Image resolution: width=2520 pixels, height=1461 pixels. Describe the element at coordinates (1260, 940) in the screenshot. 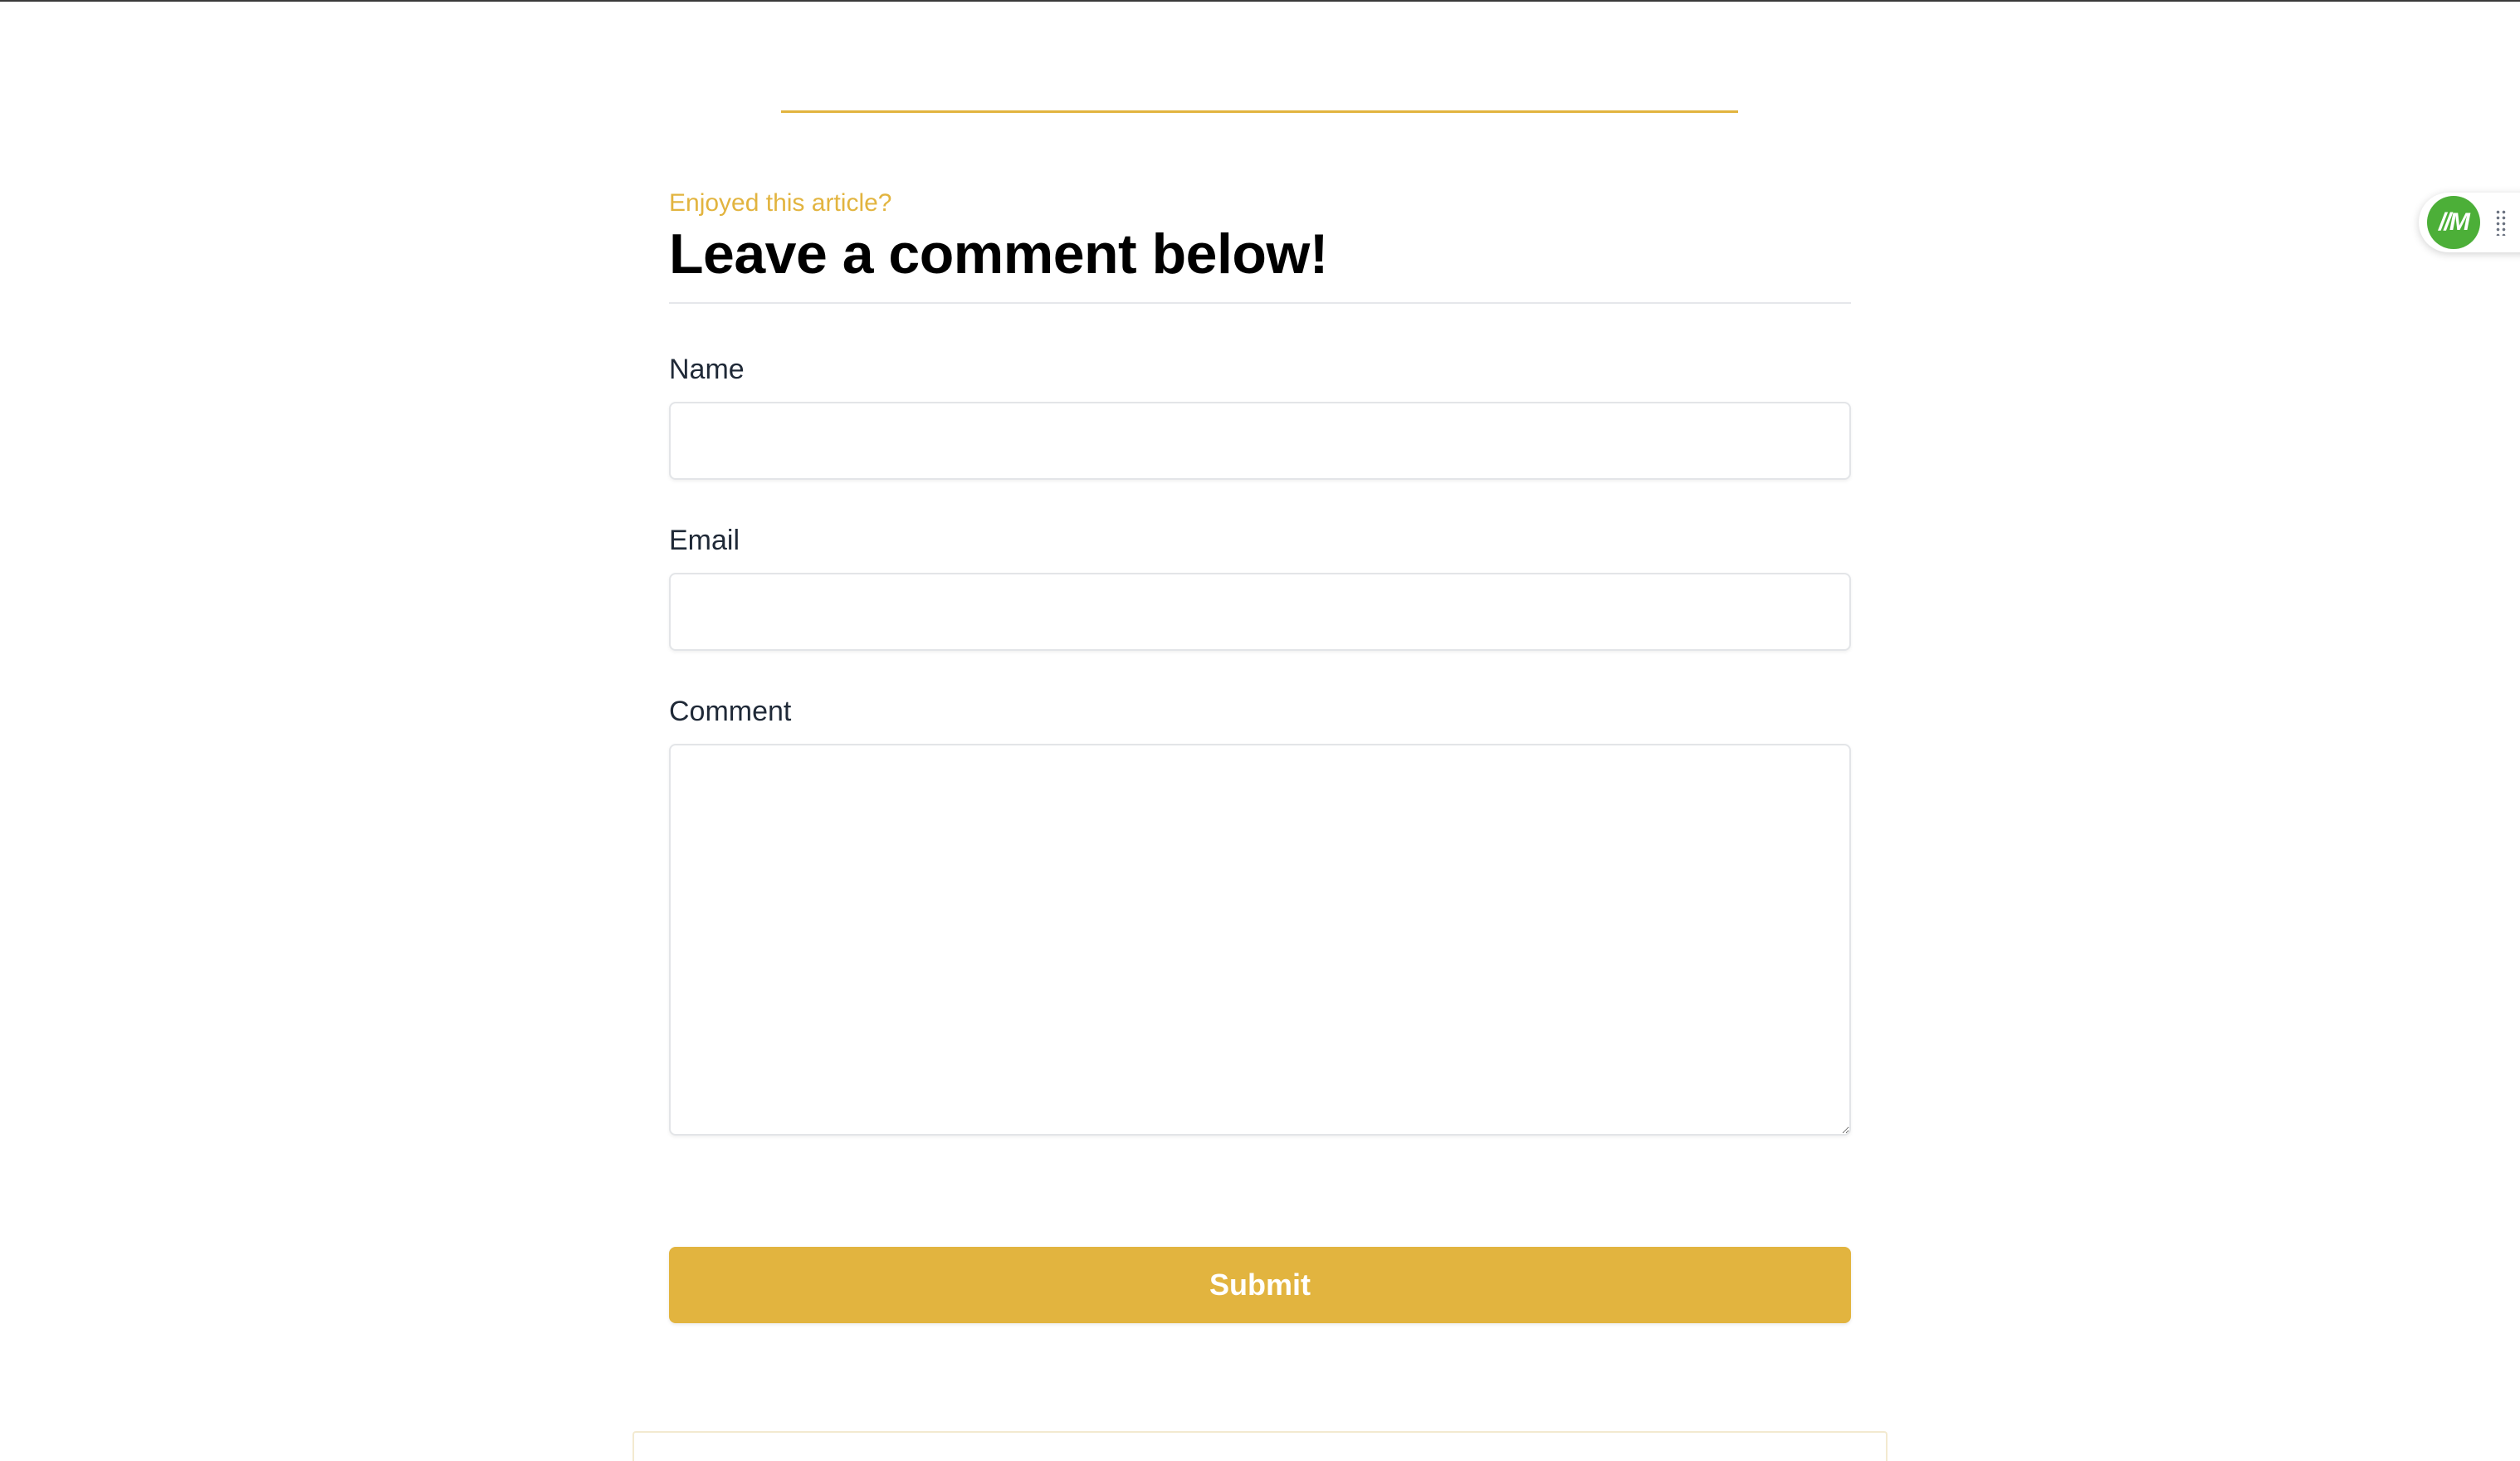

I see `comment-textarea` at that location.